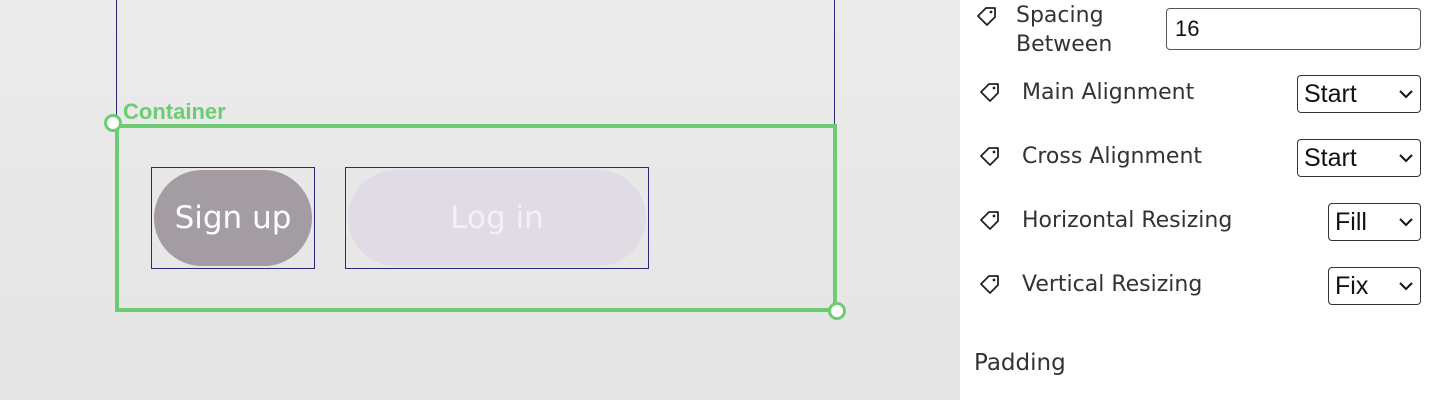  What do you see at coordinates (1112, 156) in the screenshot?
I see `cross-alignment-label: Cross Alignment` at bounding box center [1112, 156].